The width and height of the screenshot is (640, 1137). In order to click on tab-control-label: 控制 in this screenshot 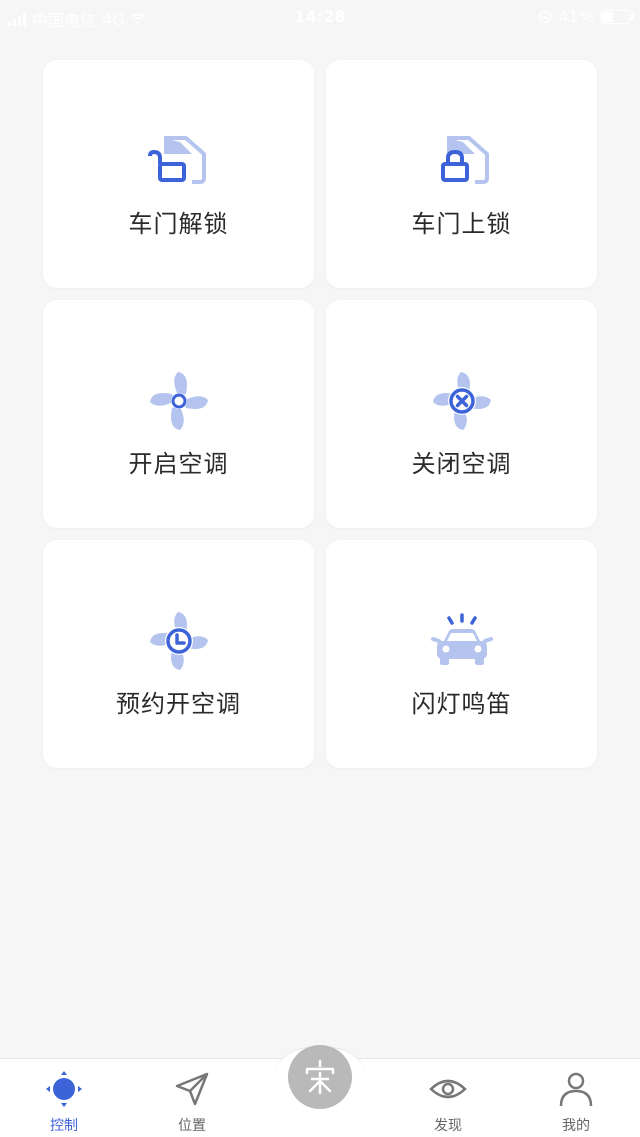, I will do `click(64, 1126)`.